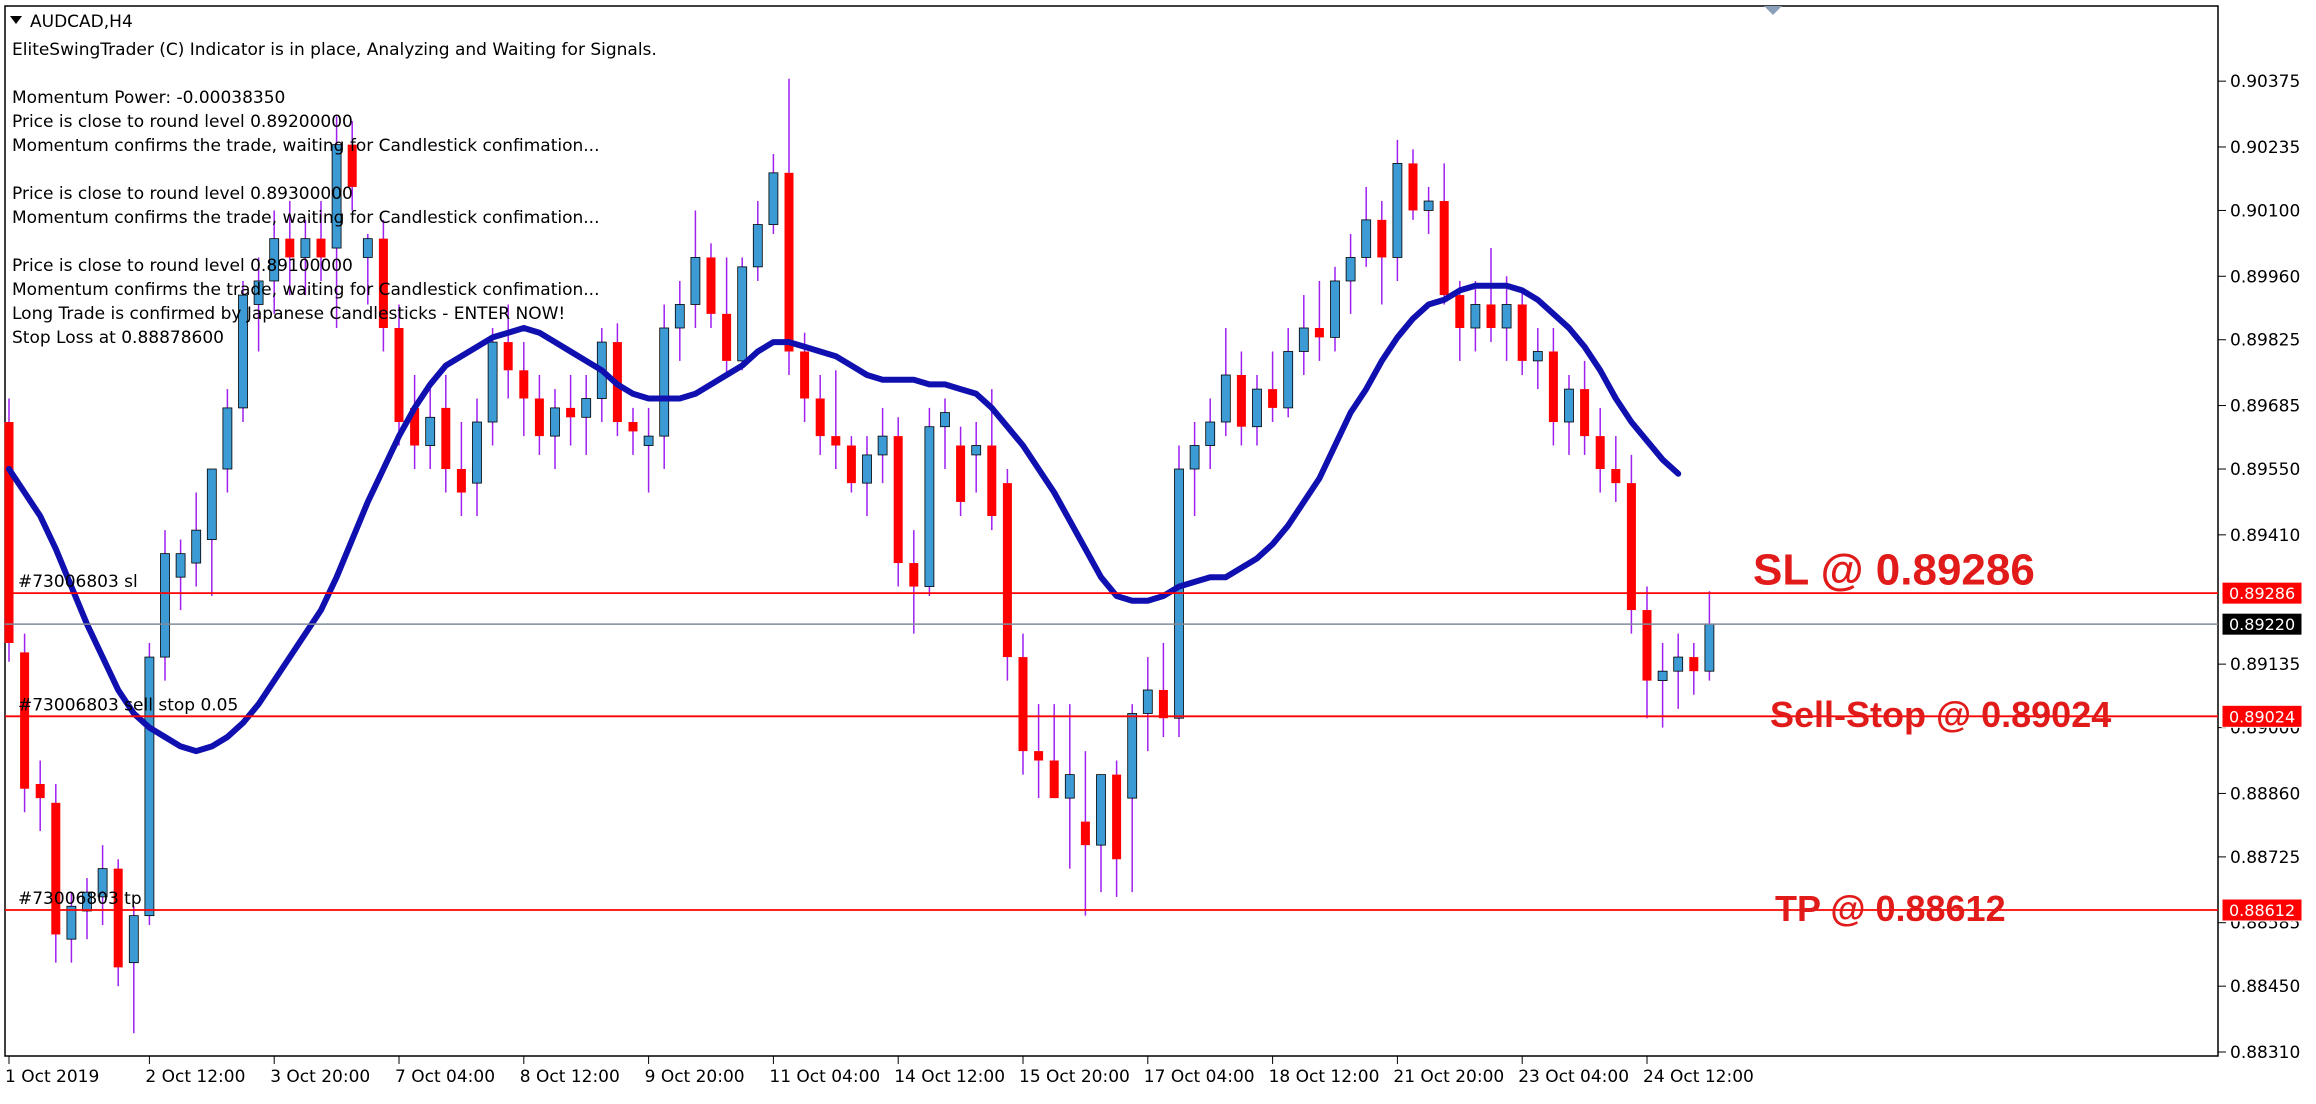 The image size is (2316, 1104). I want to click on indicator-info-line: Price is close to round level 0.89100000, so click(182, 266).